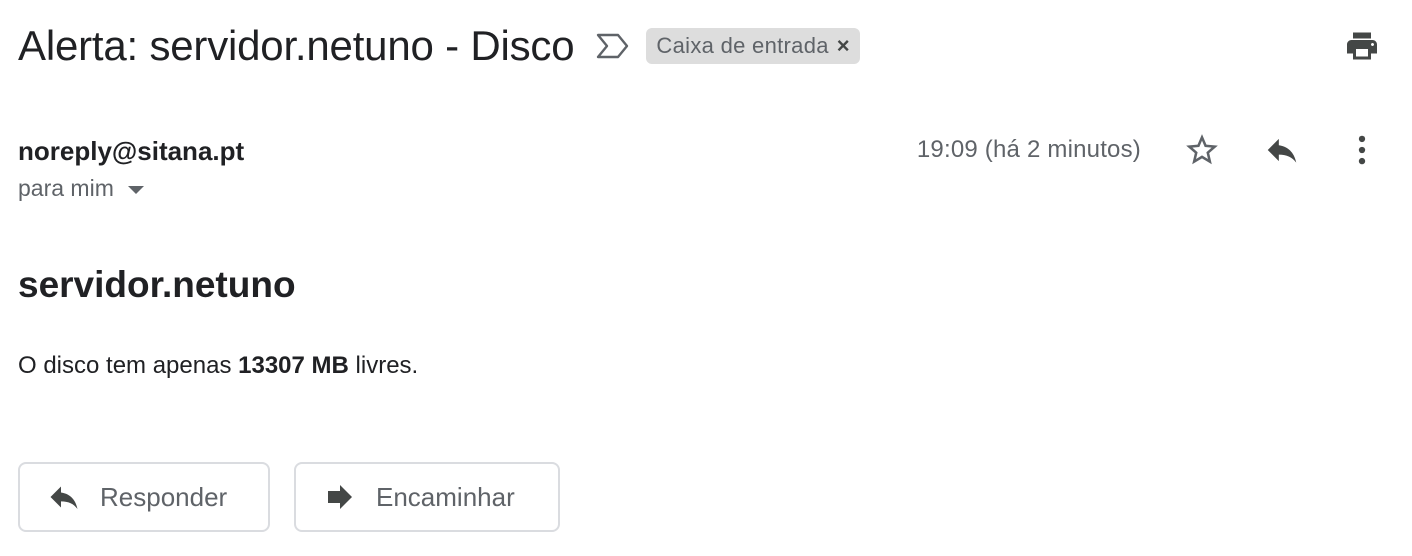  I want to click on email-timestamp: 19:09 (há 2 minutos), so click(1028, 149).